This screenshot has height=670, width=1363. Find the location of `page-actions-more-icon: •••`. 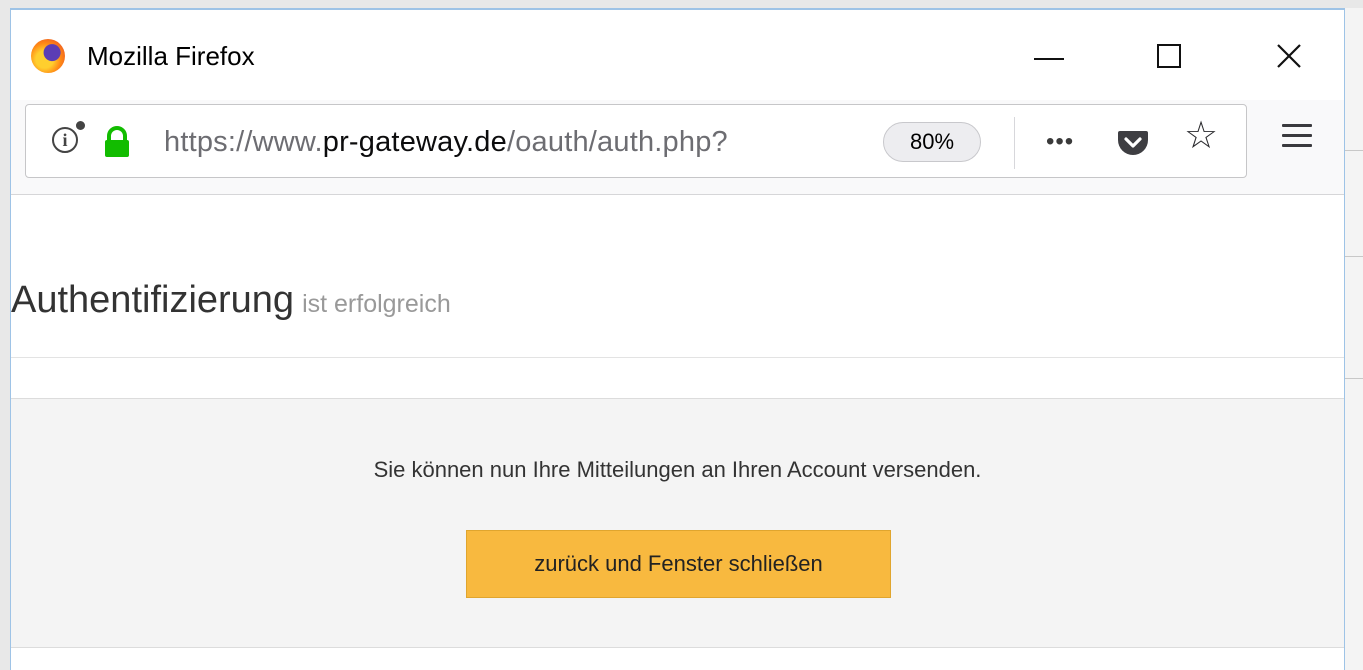

page-actions-more-icon: ••• is located at coordinates (1060, 142).